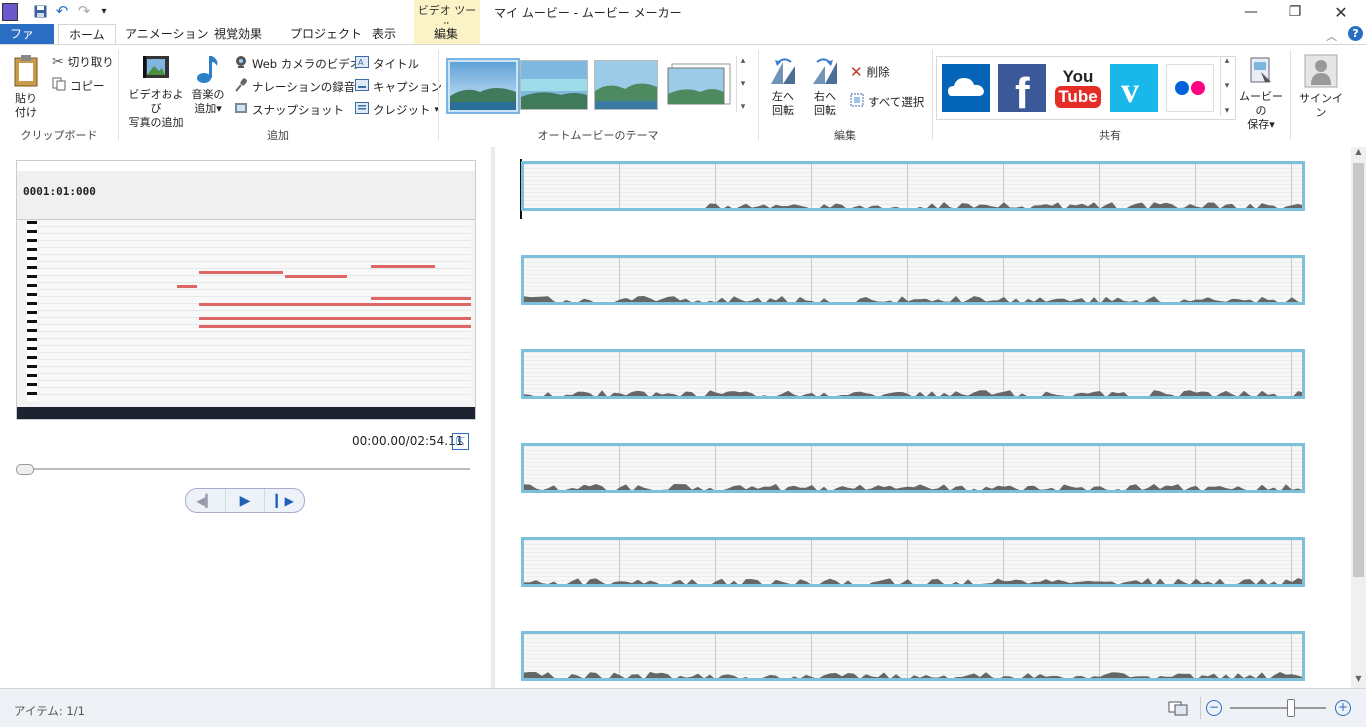 The height and width of the screenshot is (727, 1366). What do you see at coordinates (398, 86) in the screenshot?
I see `caption-button: キャプション` at bounding box center [398, 86].